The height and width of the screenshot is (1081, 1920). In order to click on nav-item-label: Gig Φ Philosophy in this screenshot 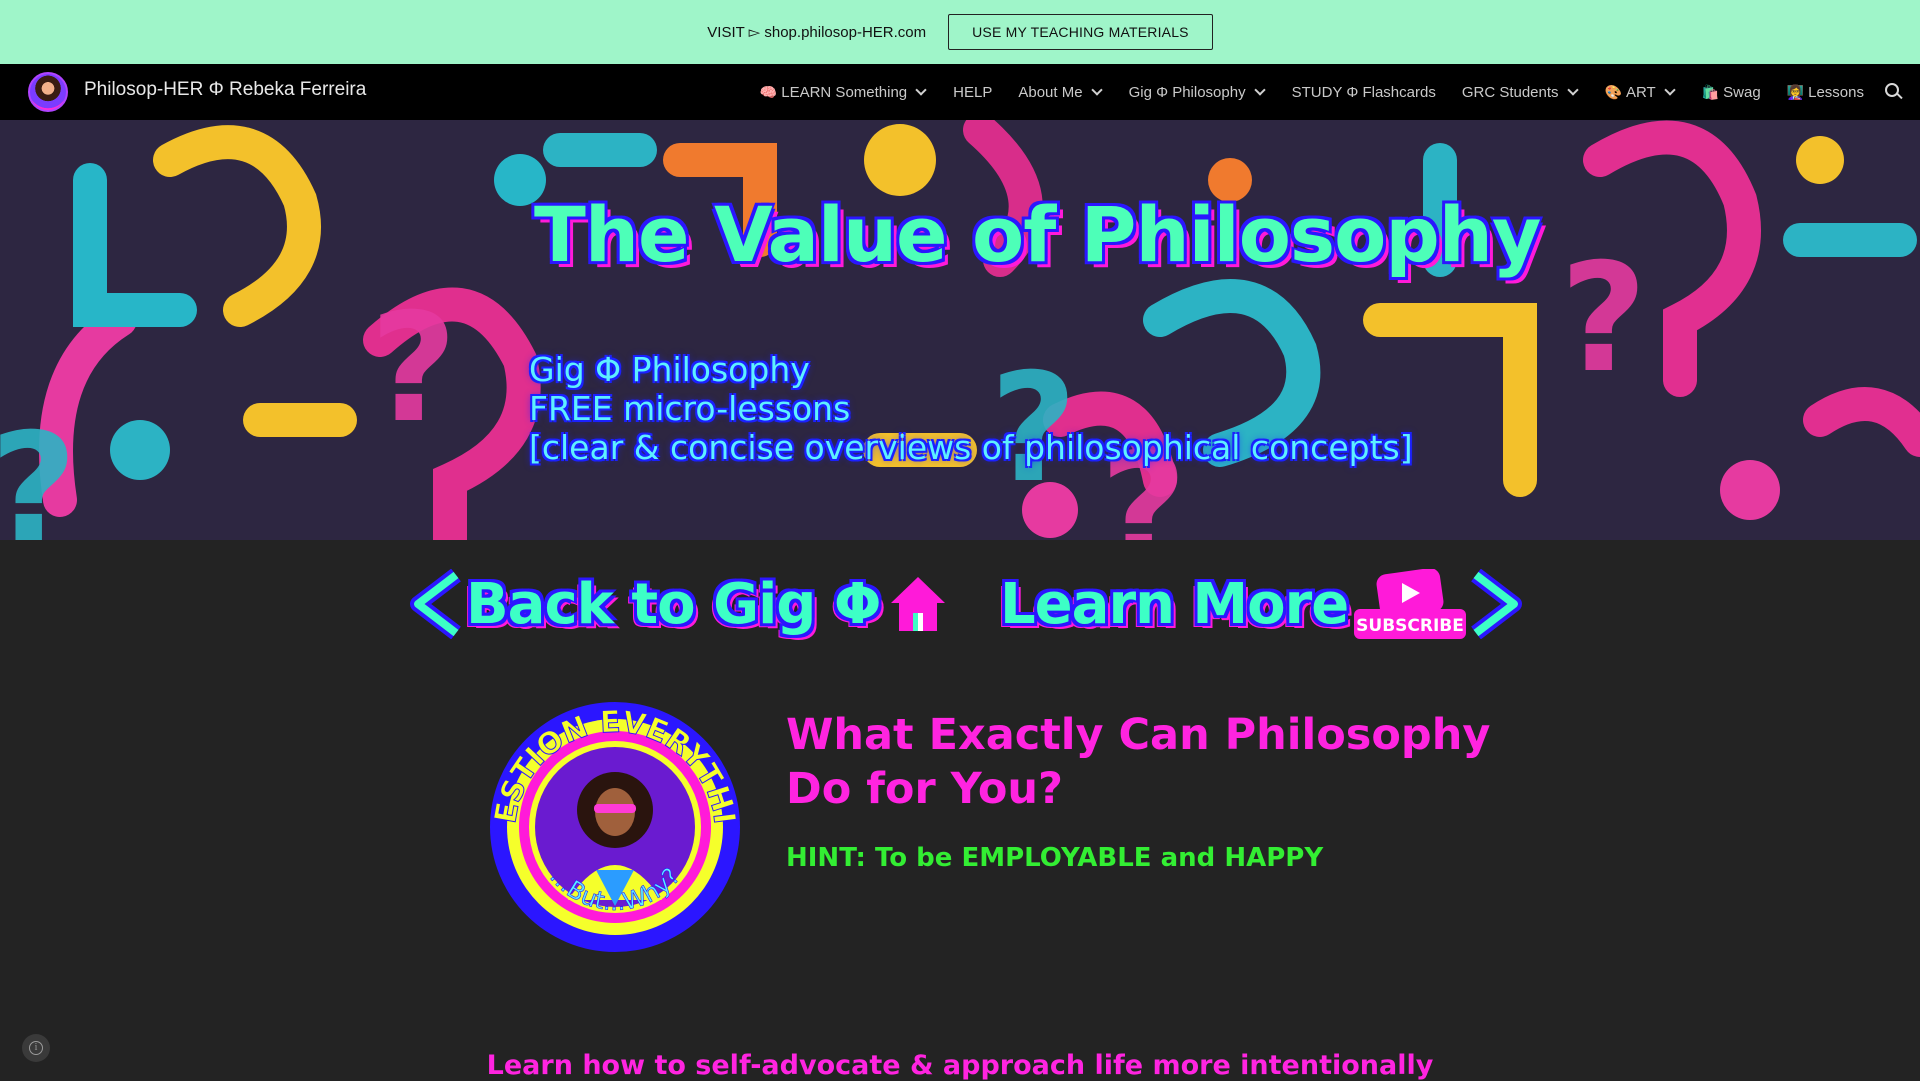, I will do `click(1187, 92)`.